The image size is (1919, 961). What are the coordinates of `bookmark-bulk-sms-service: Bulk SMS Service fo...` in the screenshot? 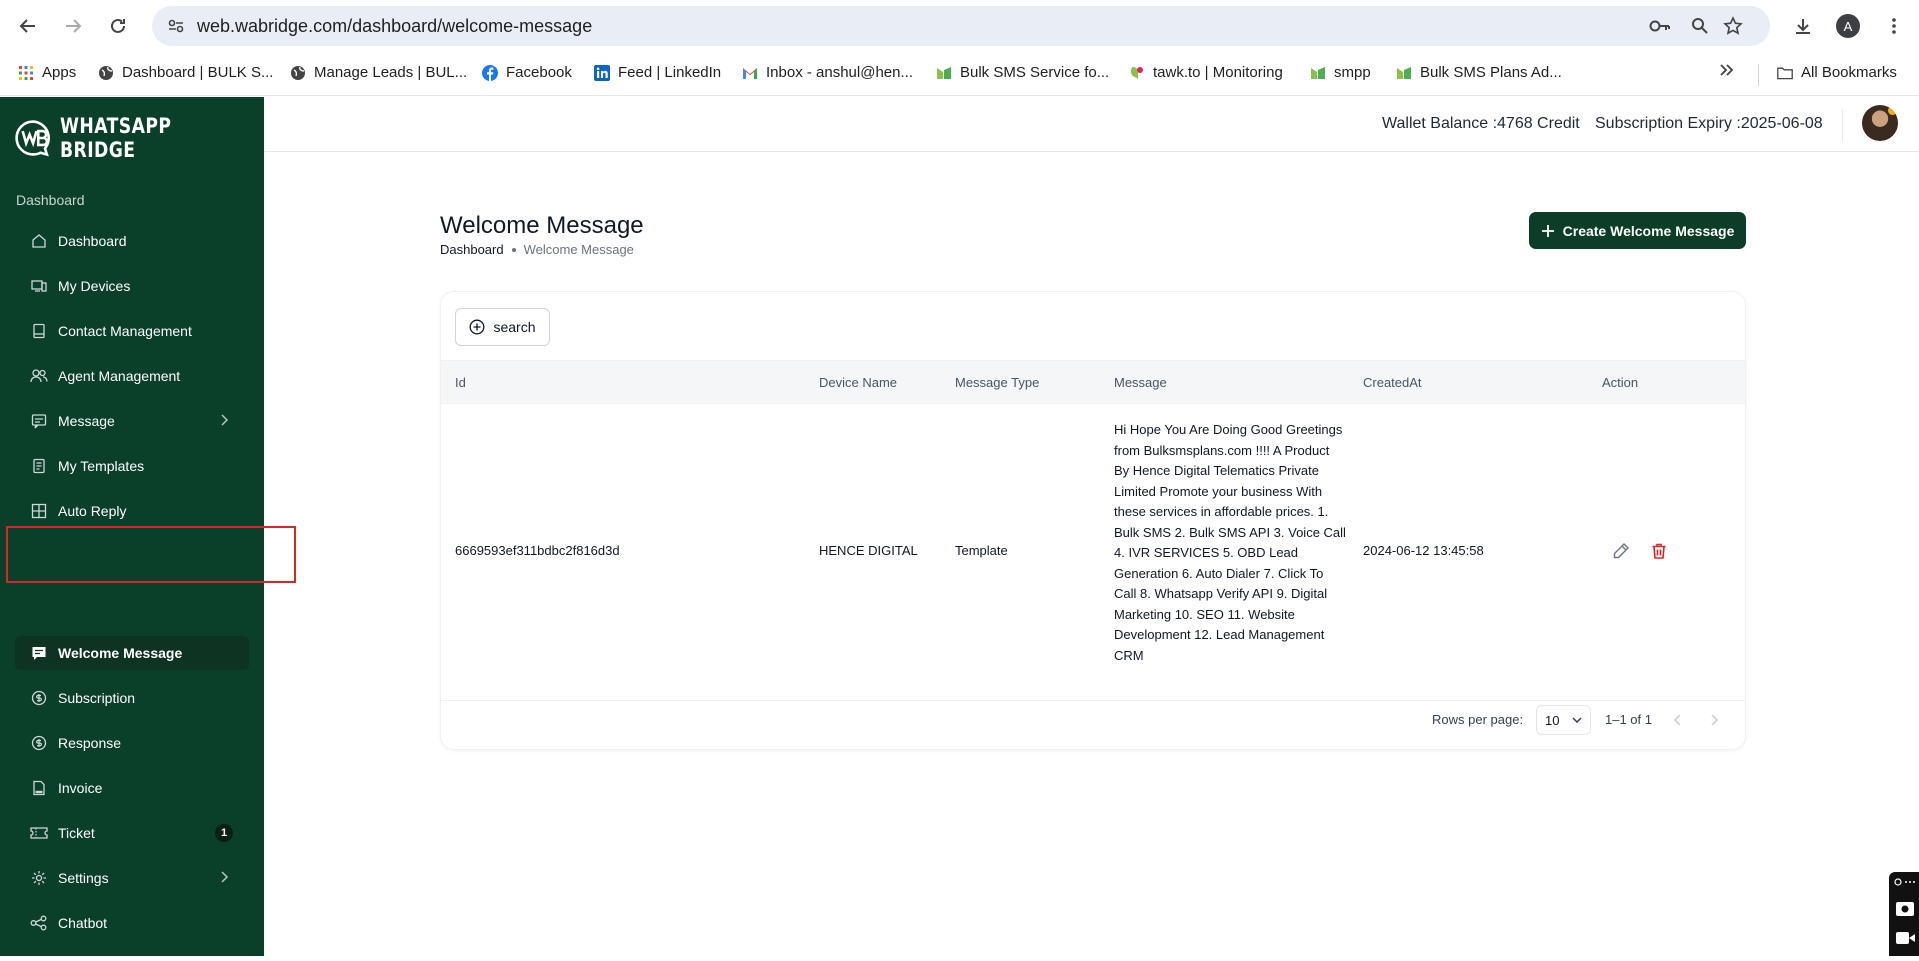 It's located at (1022, 72).